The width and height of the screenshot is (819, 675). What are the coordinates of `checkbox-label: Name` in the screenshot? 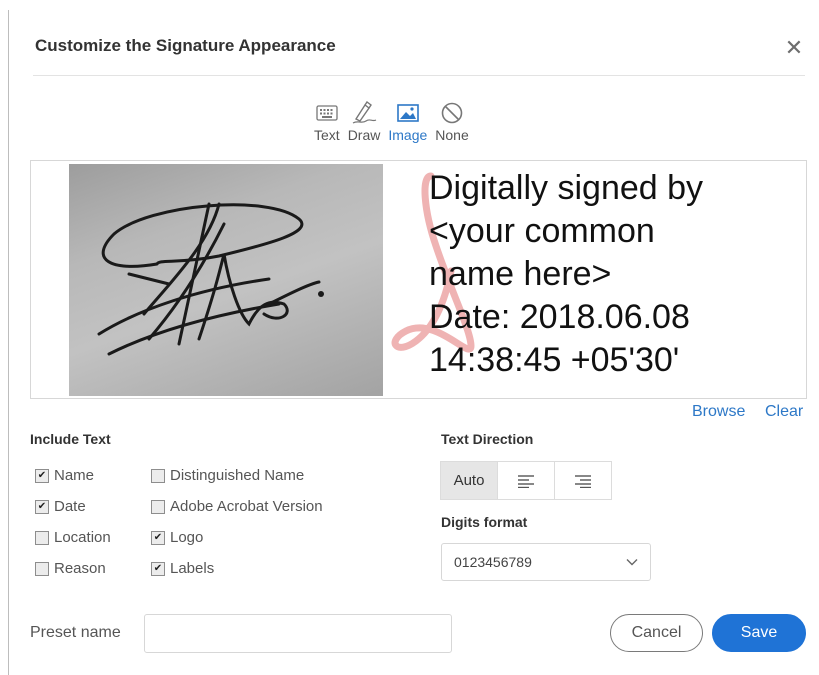 It's located at (74, 475).